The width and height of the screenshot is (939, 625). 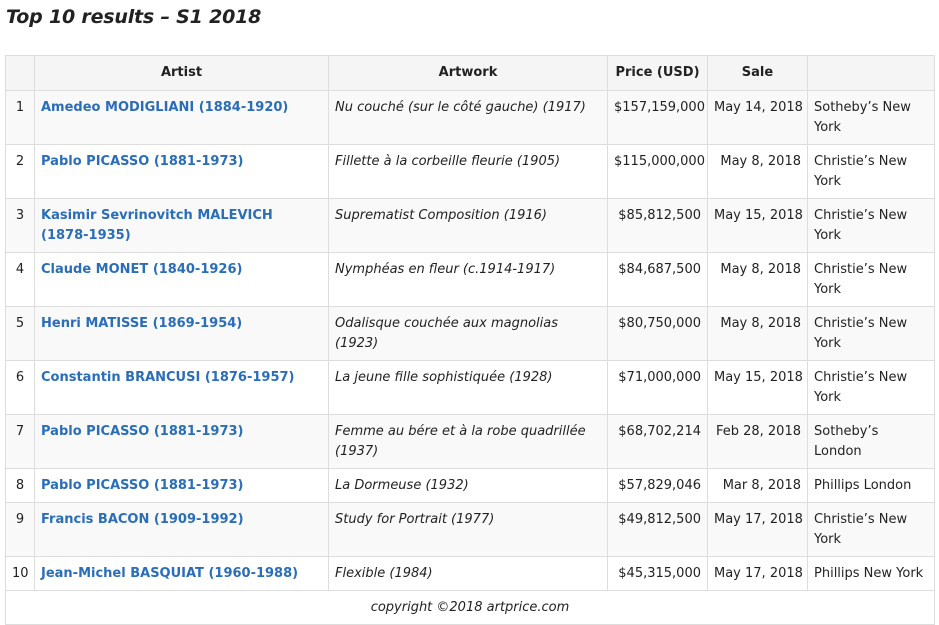 What do you see at coordinates (20, 73) in the screenshot?
I see `header-rank` at bounding box center [20, 73].